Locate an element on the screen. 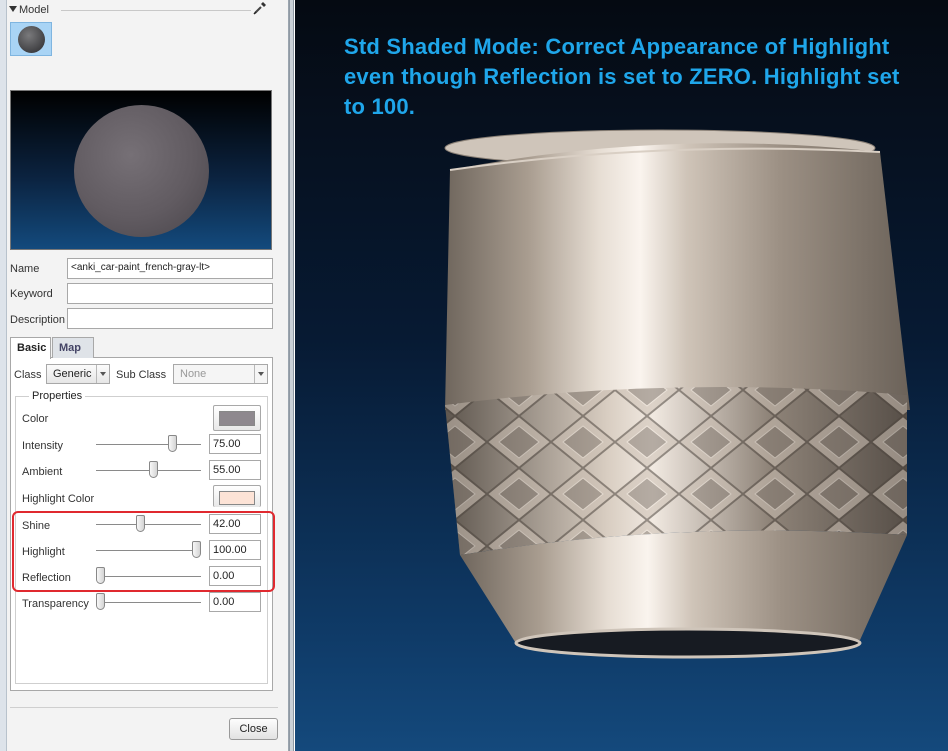  collapse-triangle-icon is located at coordinates (13, 9).